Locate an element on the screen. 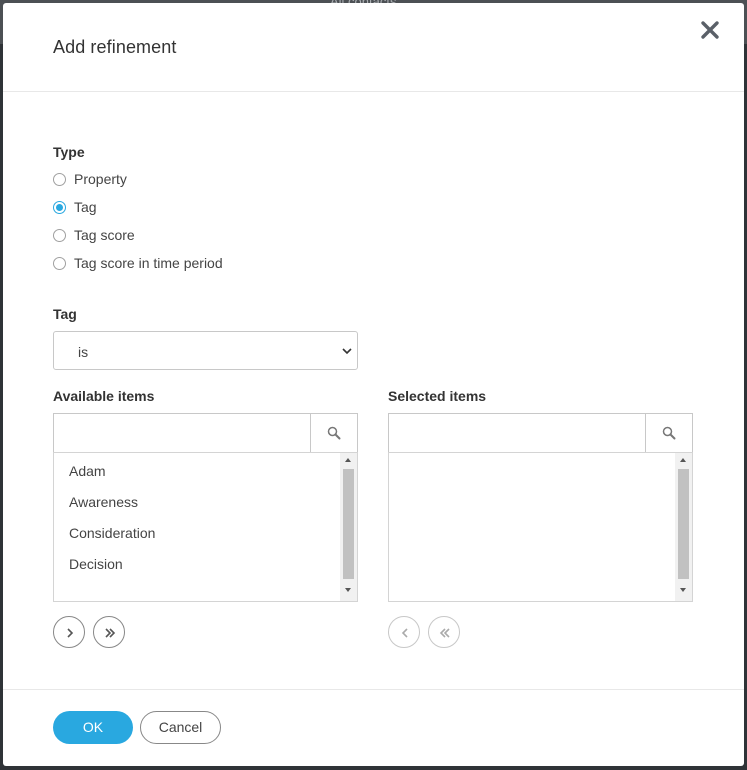 Image resolution: width=747 pixels, height=770 pixels. available-search-button is located at coordinates (333, 433).